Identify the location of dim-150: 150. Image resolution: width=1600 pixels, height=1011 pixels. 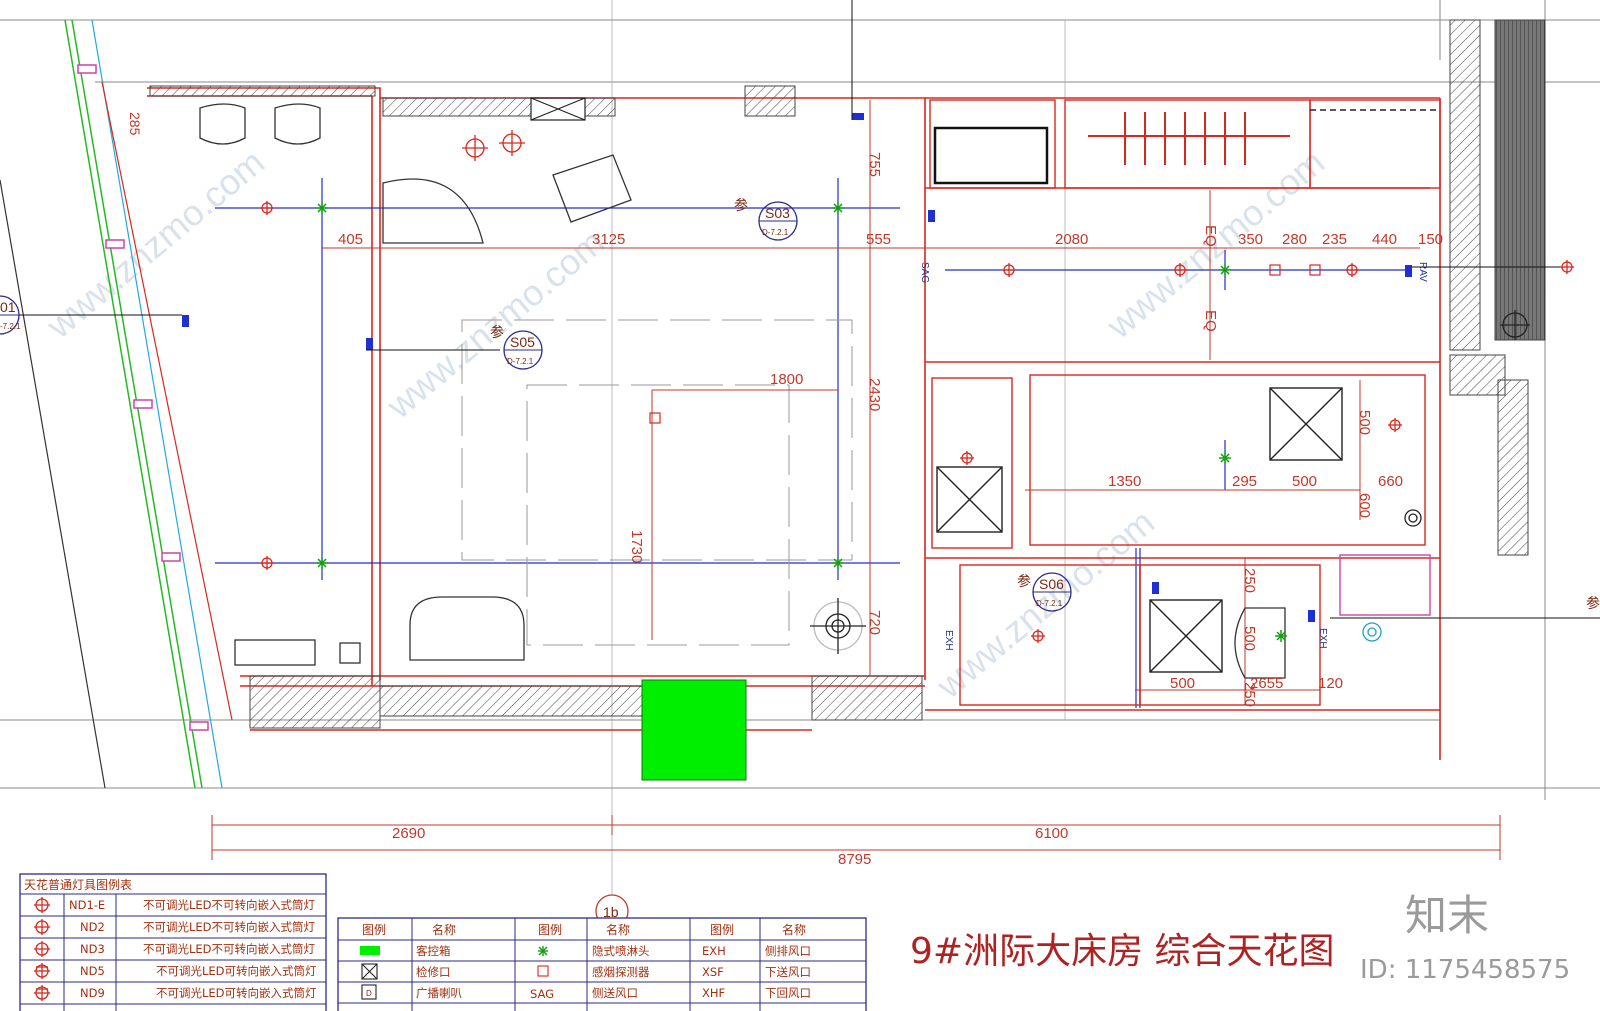
(1430, 239).